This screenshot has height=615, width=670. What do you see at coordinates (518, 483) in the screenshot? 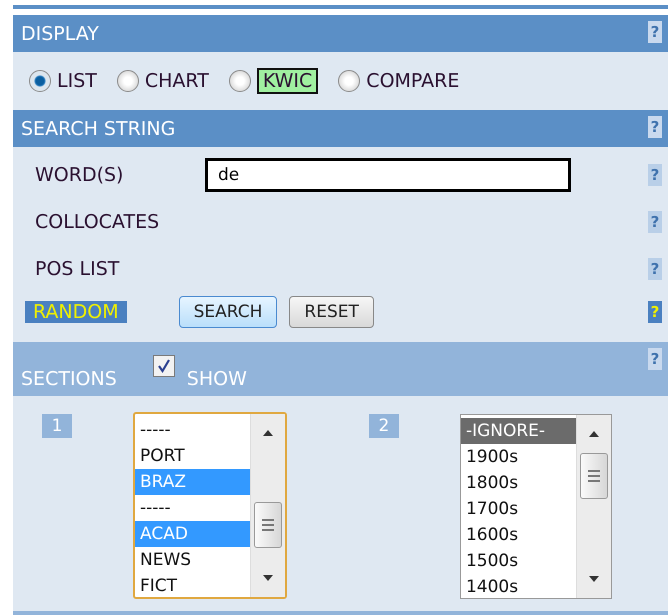
I see `list-option: 1800s` at bounding box center [518, 483].